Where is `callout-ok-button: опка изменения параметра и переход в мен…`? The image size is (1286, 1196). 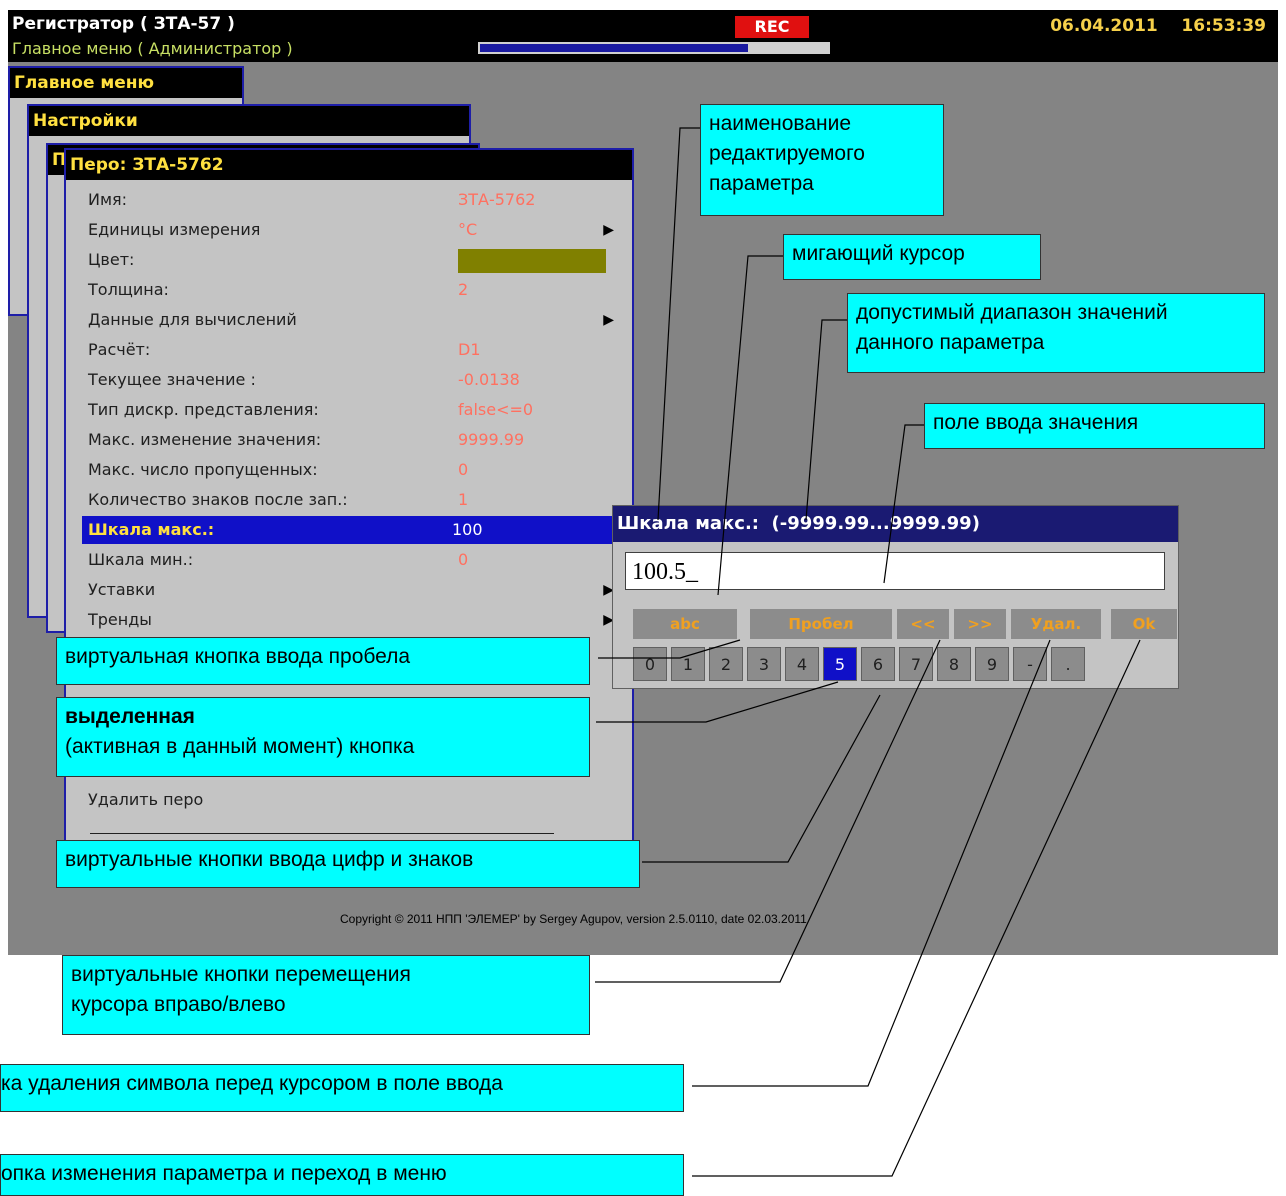
callout-ok-button: опка изменения параметра и переход в мен… is located at coordinates (342, 1175).